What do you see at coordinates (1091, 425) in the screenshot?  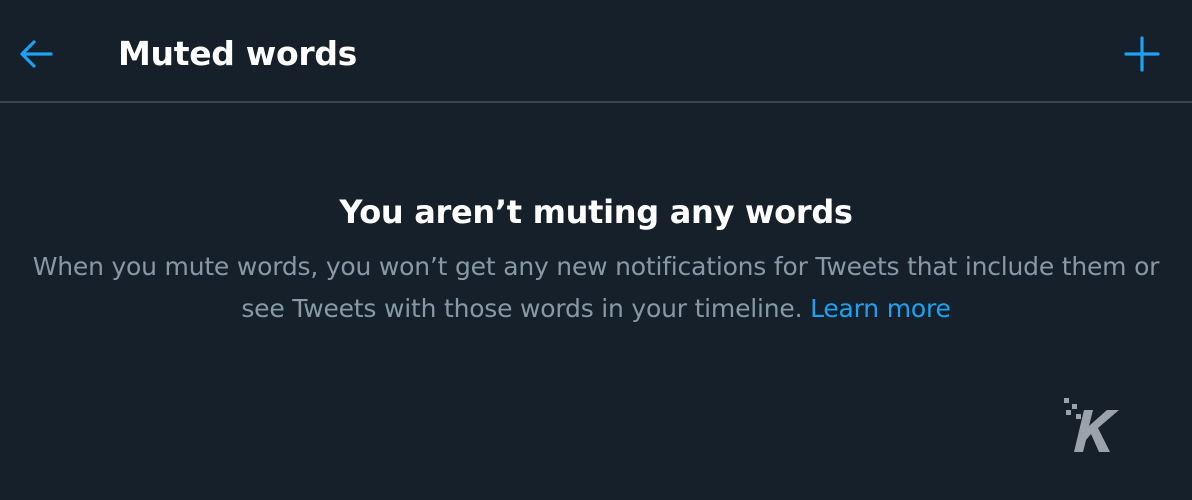 I see `knowtechie-logo-icon` at bounding box center [1091, 425].